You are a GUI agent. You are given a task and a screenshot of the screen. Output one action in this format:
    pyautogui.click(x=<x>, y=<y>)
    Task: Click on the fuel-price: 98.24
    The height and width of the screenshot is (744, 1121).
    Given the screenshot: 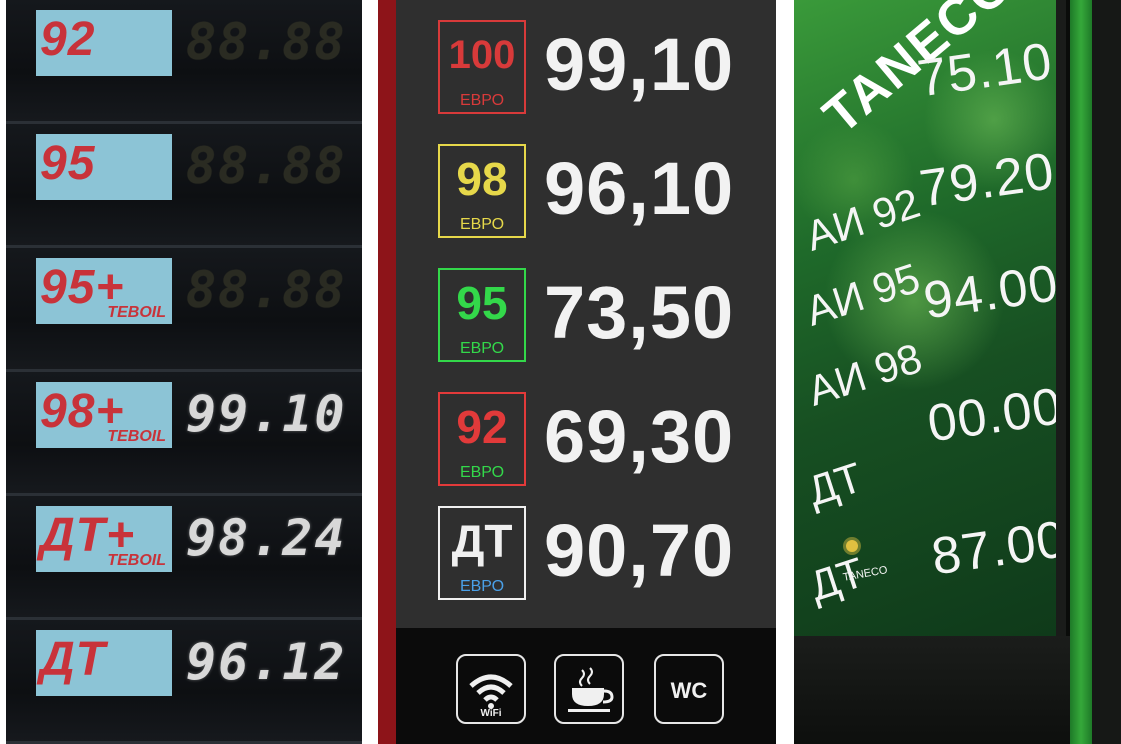 What is the action you would take?
    pyautogui.click(x=266, y=538)
    